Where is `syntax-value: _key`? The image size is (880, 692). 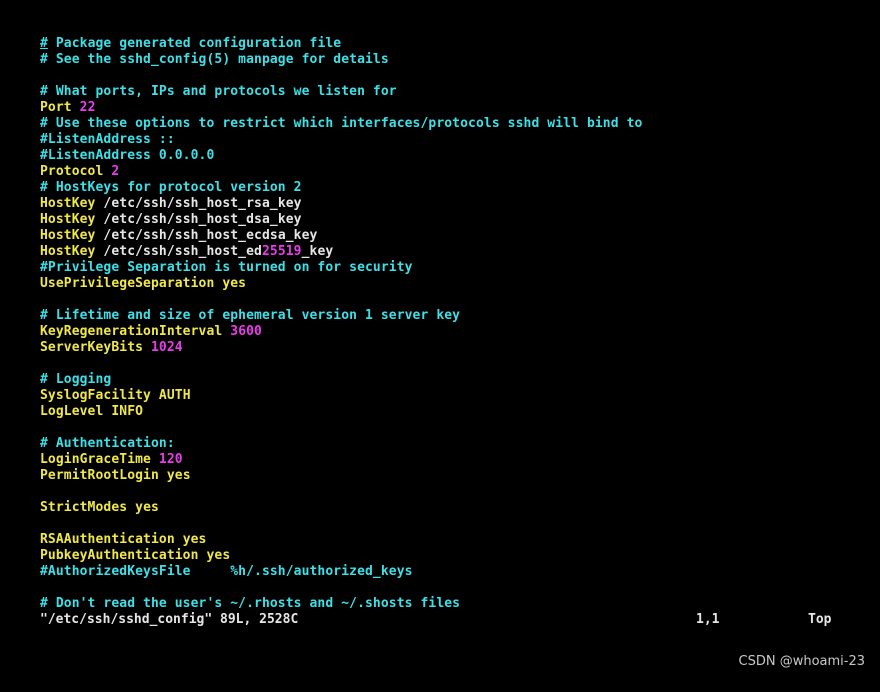 syntax-value: _key is located at coordinates (317, 251).